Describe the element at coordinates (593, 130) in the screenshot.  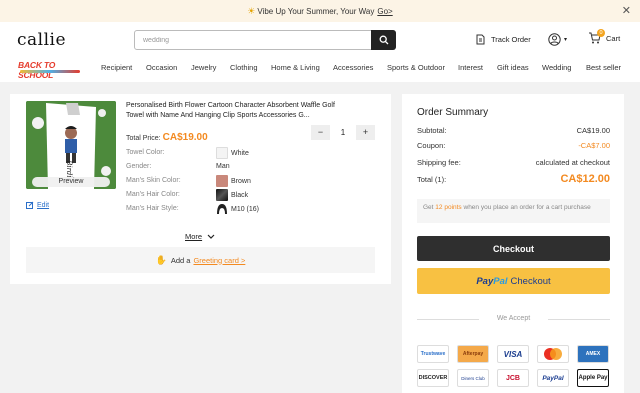
I see `subtotal-value: CA$19.00` at that location.